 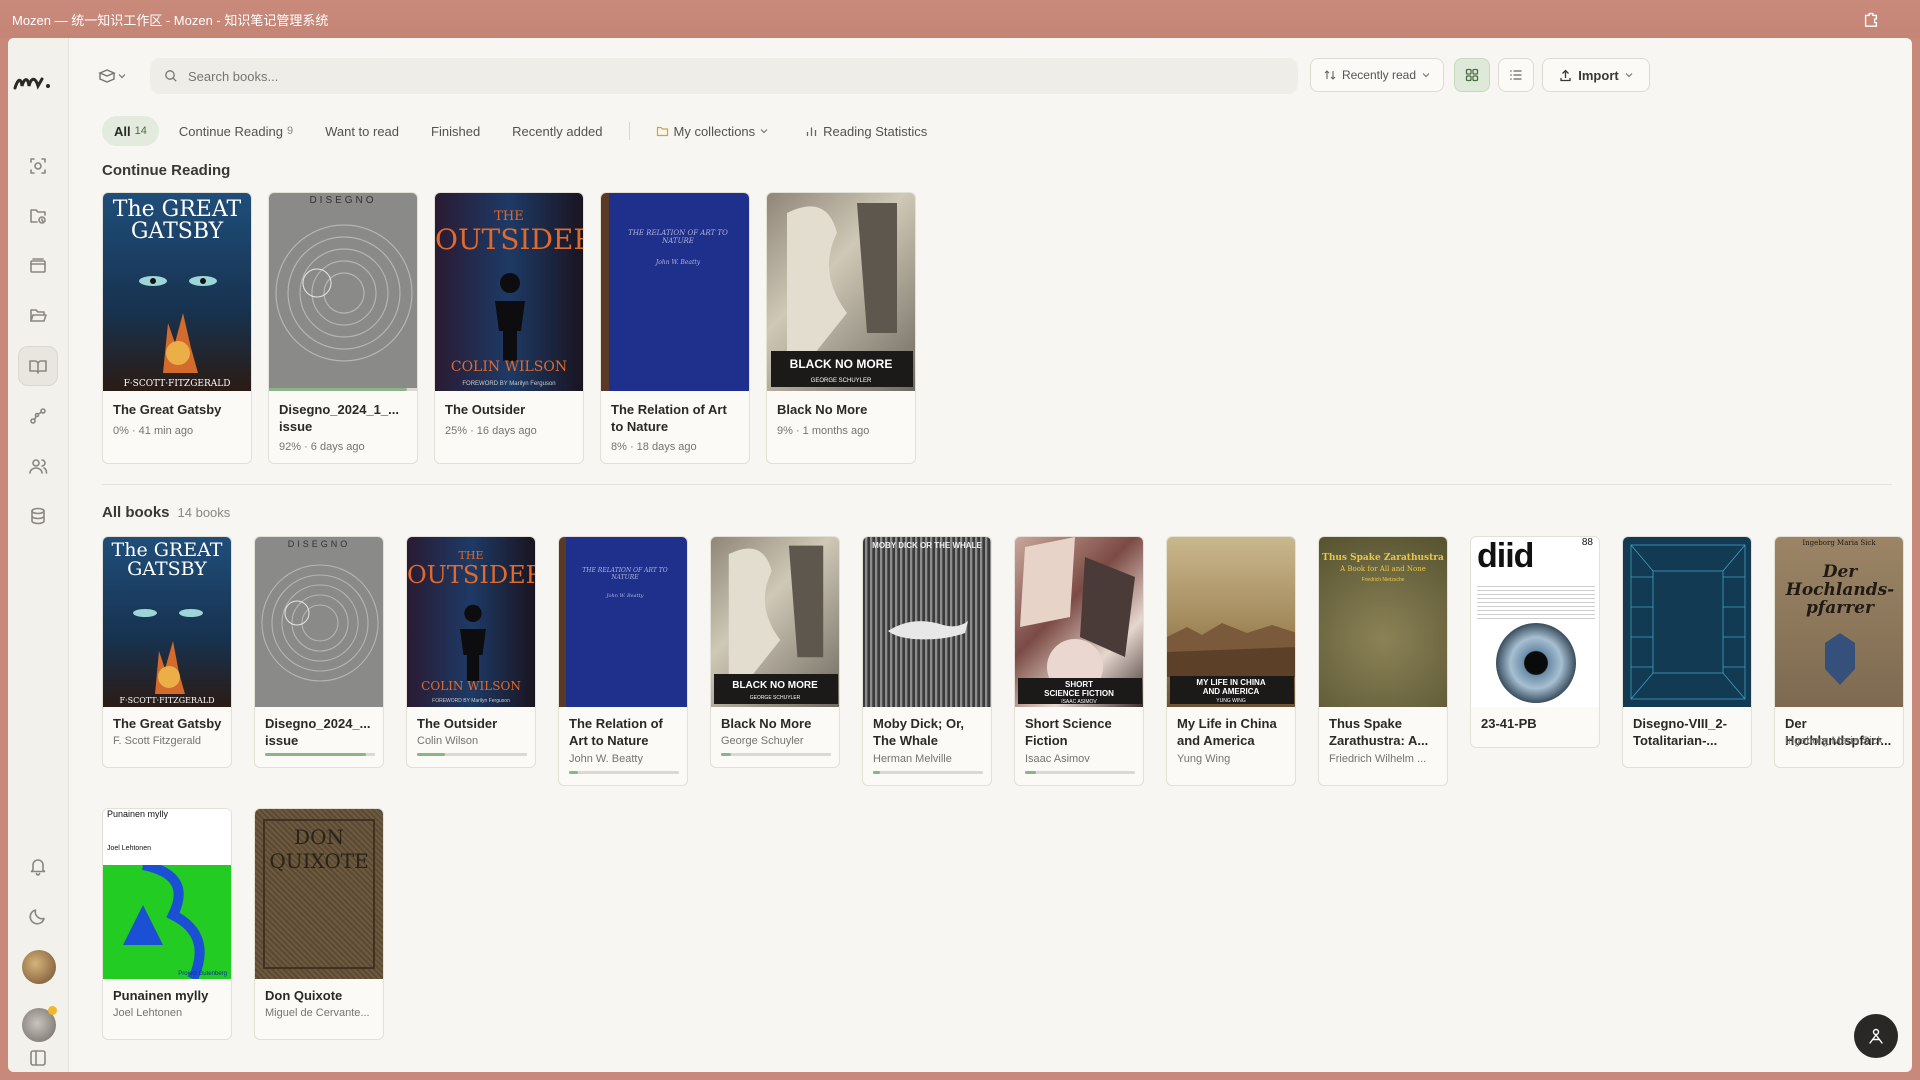 I want to click on book-card-23-41-pb: diid 88 23-41-PB, so click(x=1535, y=642).